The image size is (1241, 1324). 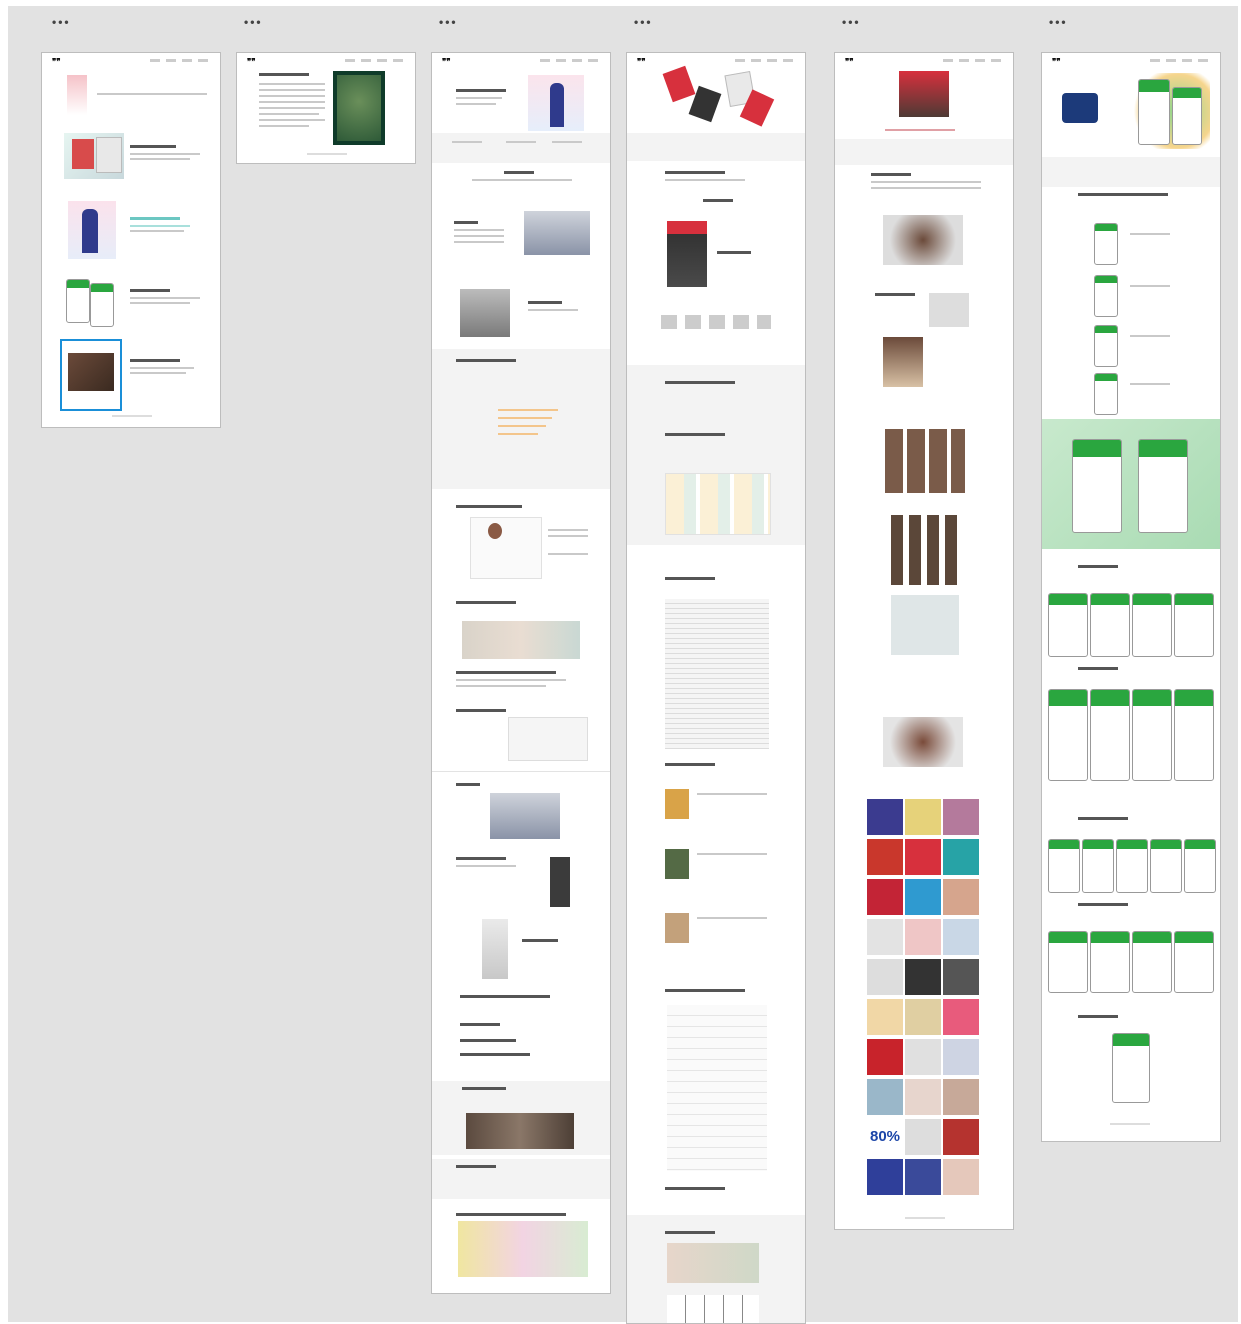 I want to click on artboard-home: ❞❞, so click(x=131, y=240).